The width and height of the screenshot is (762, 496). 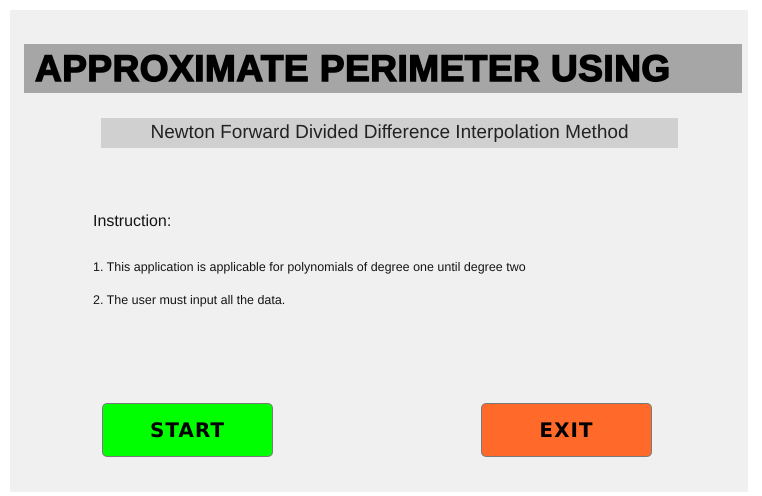 What do you see at coordinates (189, 300) in the screenshot?
I see `instruction-text: 2. The user must input all the data.` at bounding box center [189, 300].